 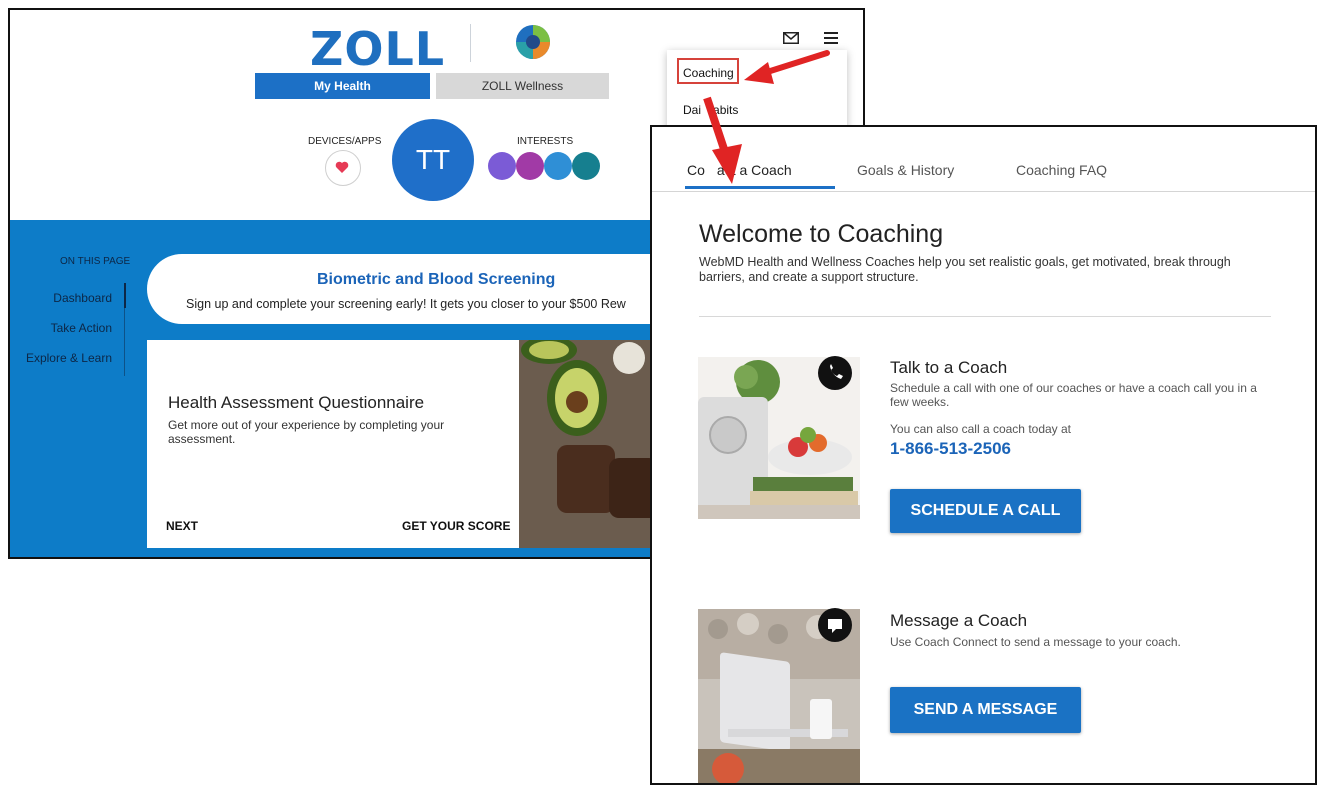 What do you see at coordinates (502, 166) in the screenshot?
I see `sleep-interest-icon` at bounding box center [502, 166].